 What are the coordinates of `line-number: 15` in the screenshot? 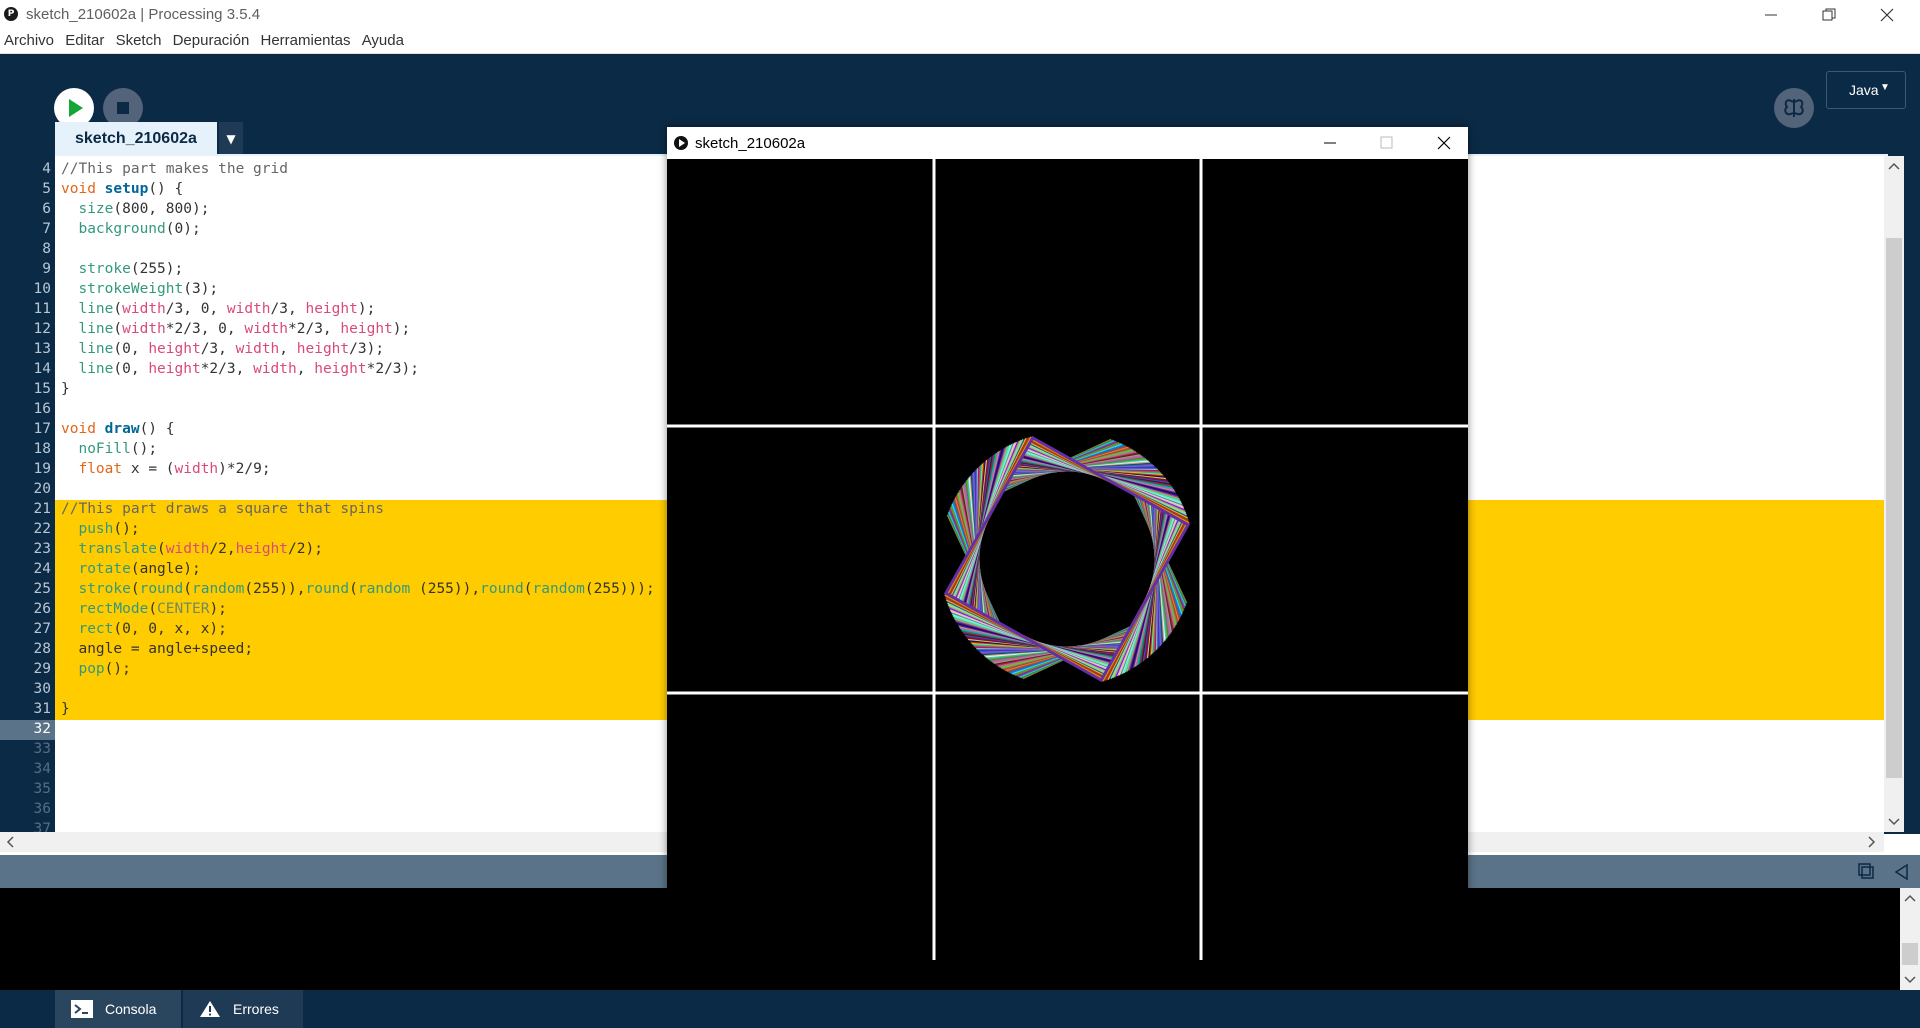 It's located at (42, 389).